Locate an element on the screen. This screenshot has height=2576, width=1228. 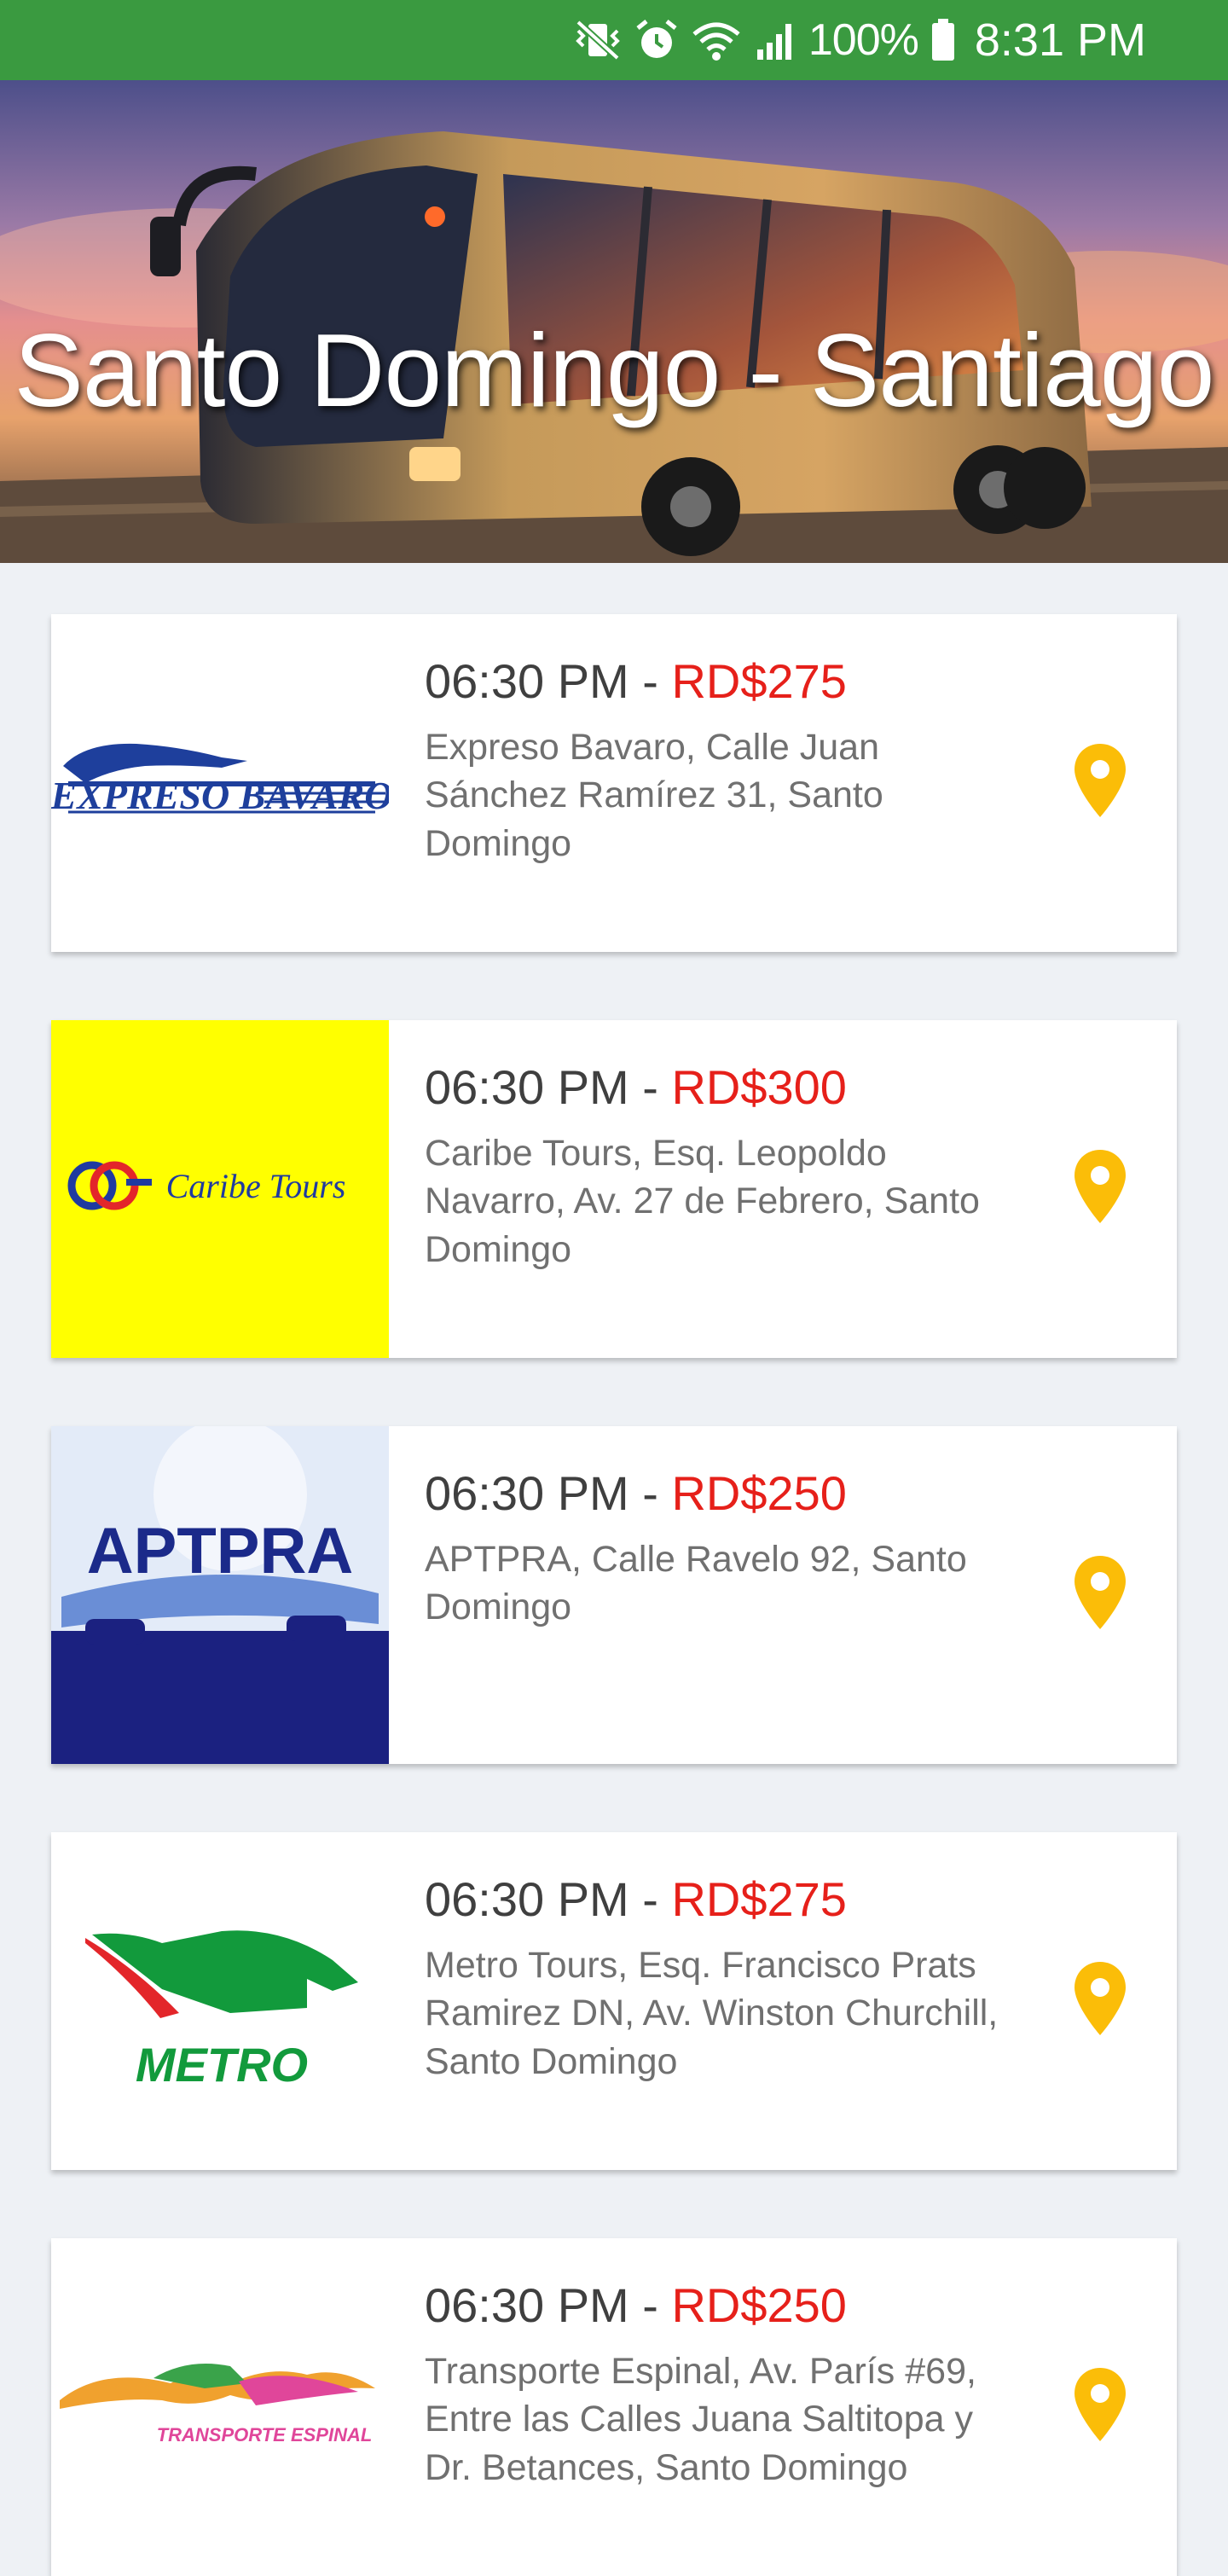
signal-icon is located at coordinates (775, 40).